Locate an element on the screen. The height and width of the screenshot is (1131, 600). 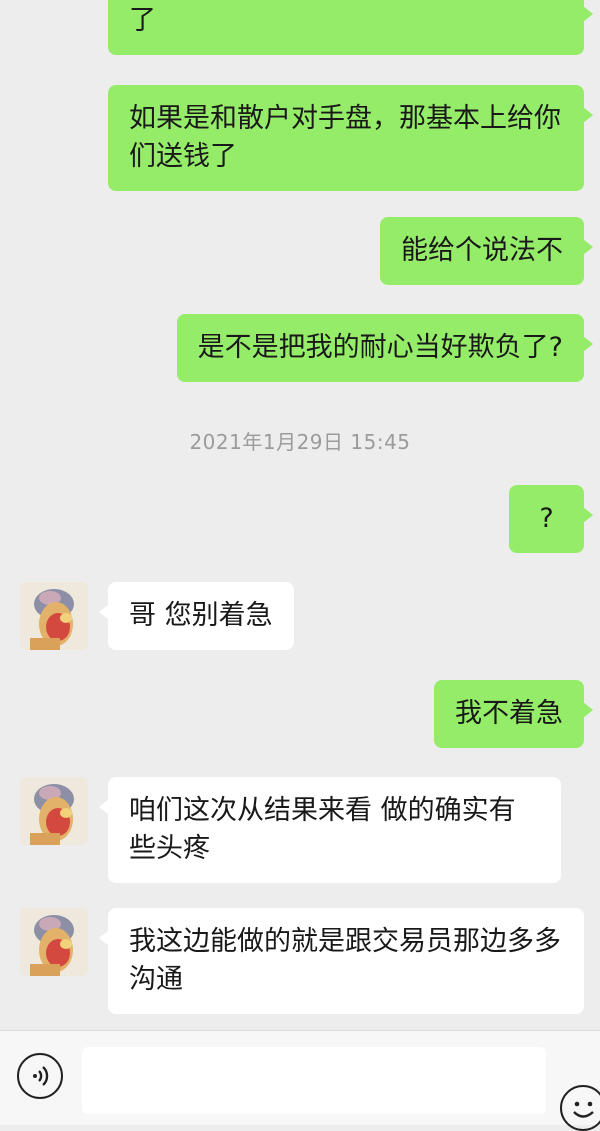
emoji-icon is located at coordinates (580, 1108).